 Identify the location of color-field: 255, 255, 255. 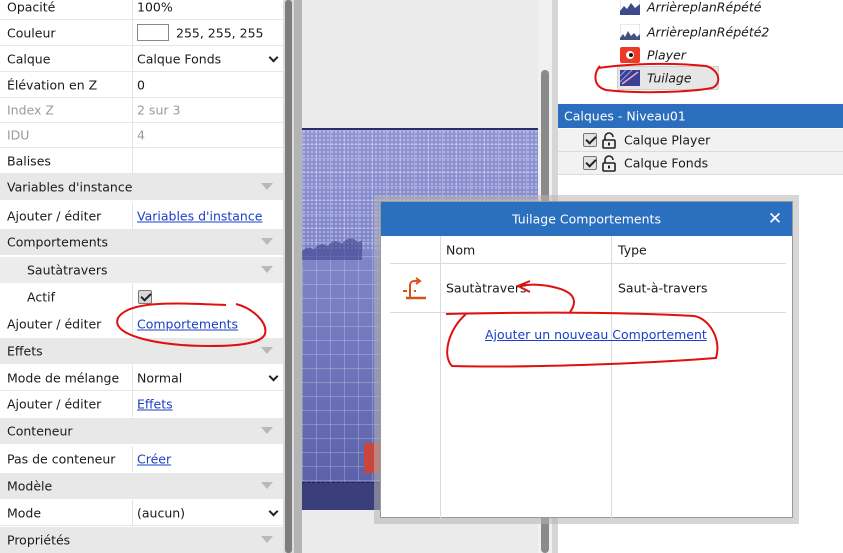
(207, 32).